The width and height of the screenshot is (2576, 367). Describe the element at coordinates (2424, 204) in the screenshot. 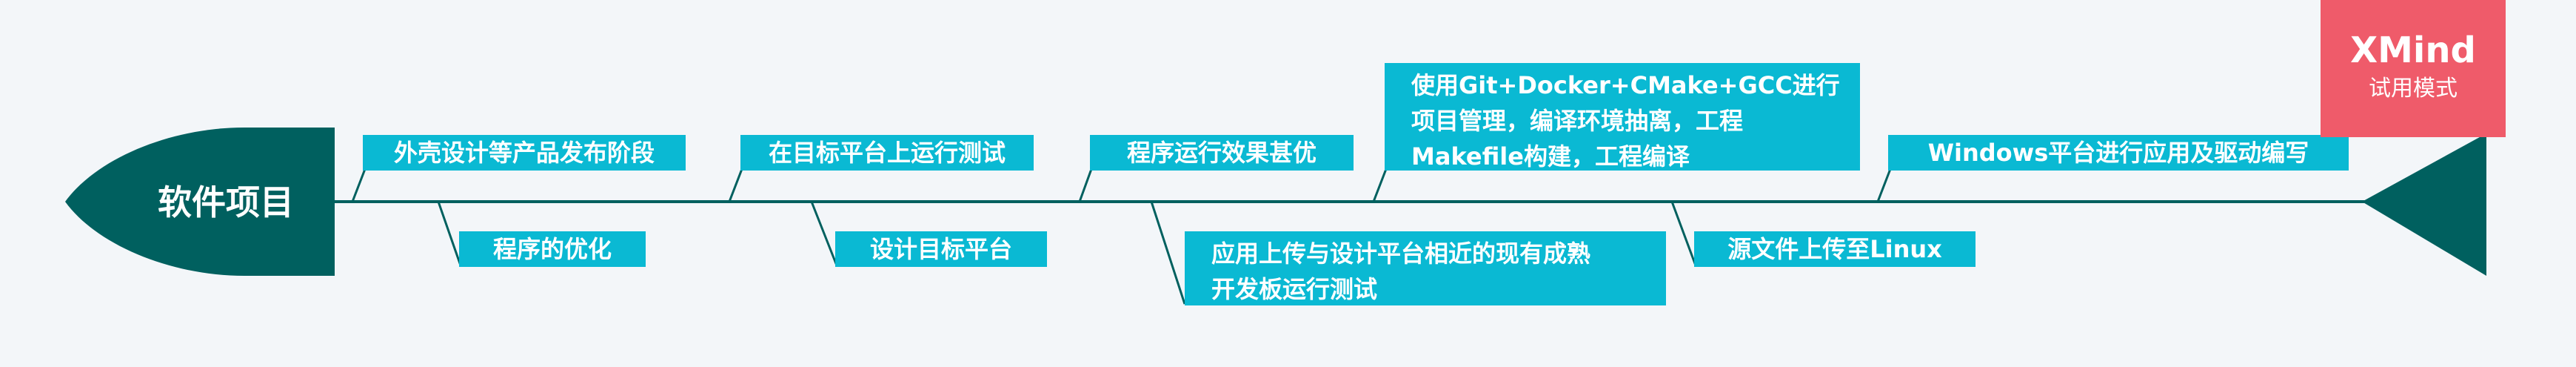

I see `fish-tail-shape` at that location.